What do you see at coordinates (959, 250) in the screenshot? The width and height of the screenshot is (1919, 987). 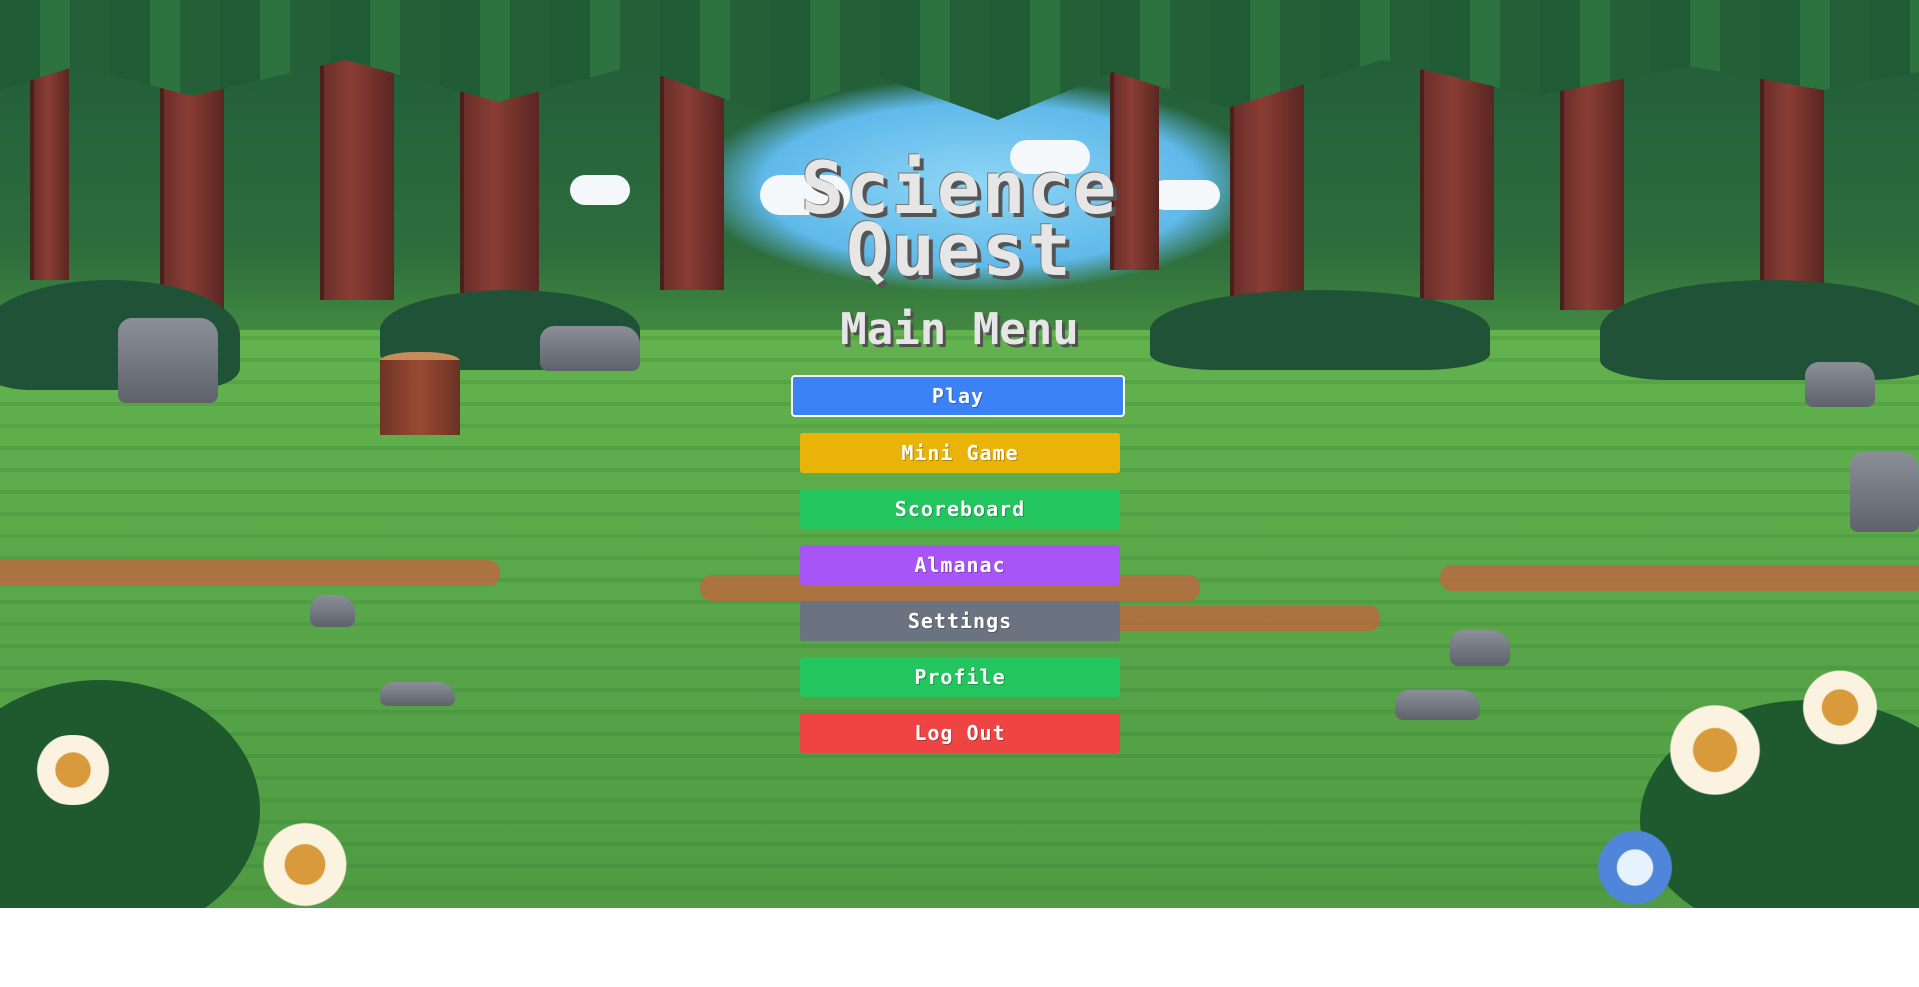 I see `game-title-line2: Quest` at bounding box center [959, 250].